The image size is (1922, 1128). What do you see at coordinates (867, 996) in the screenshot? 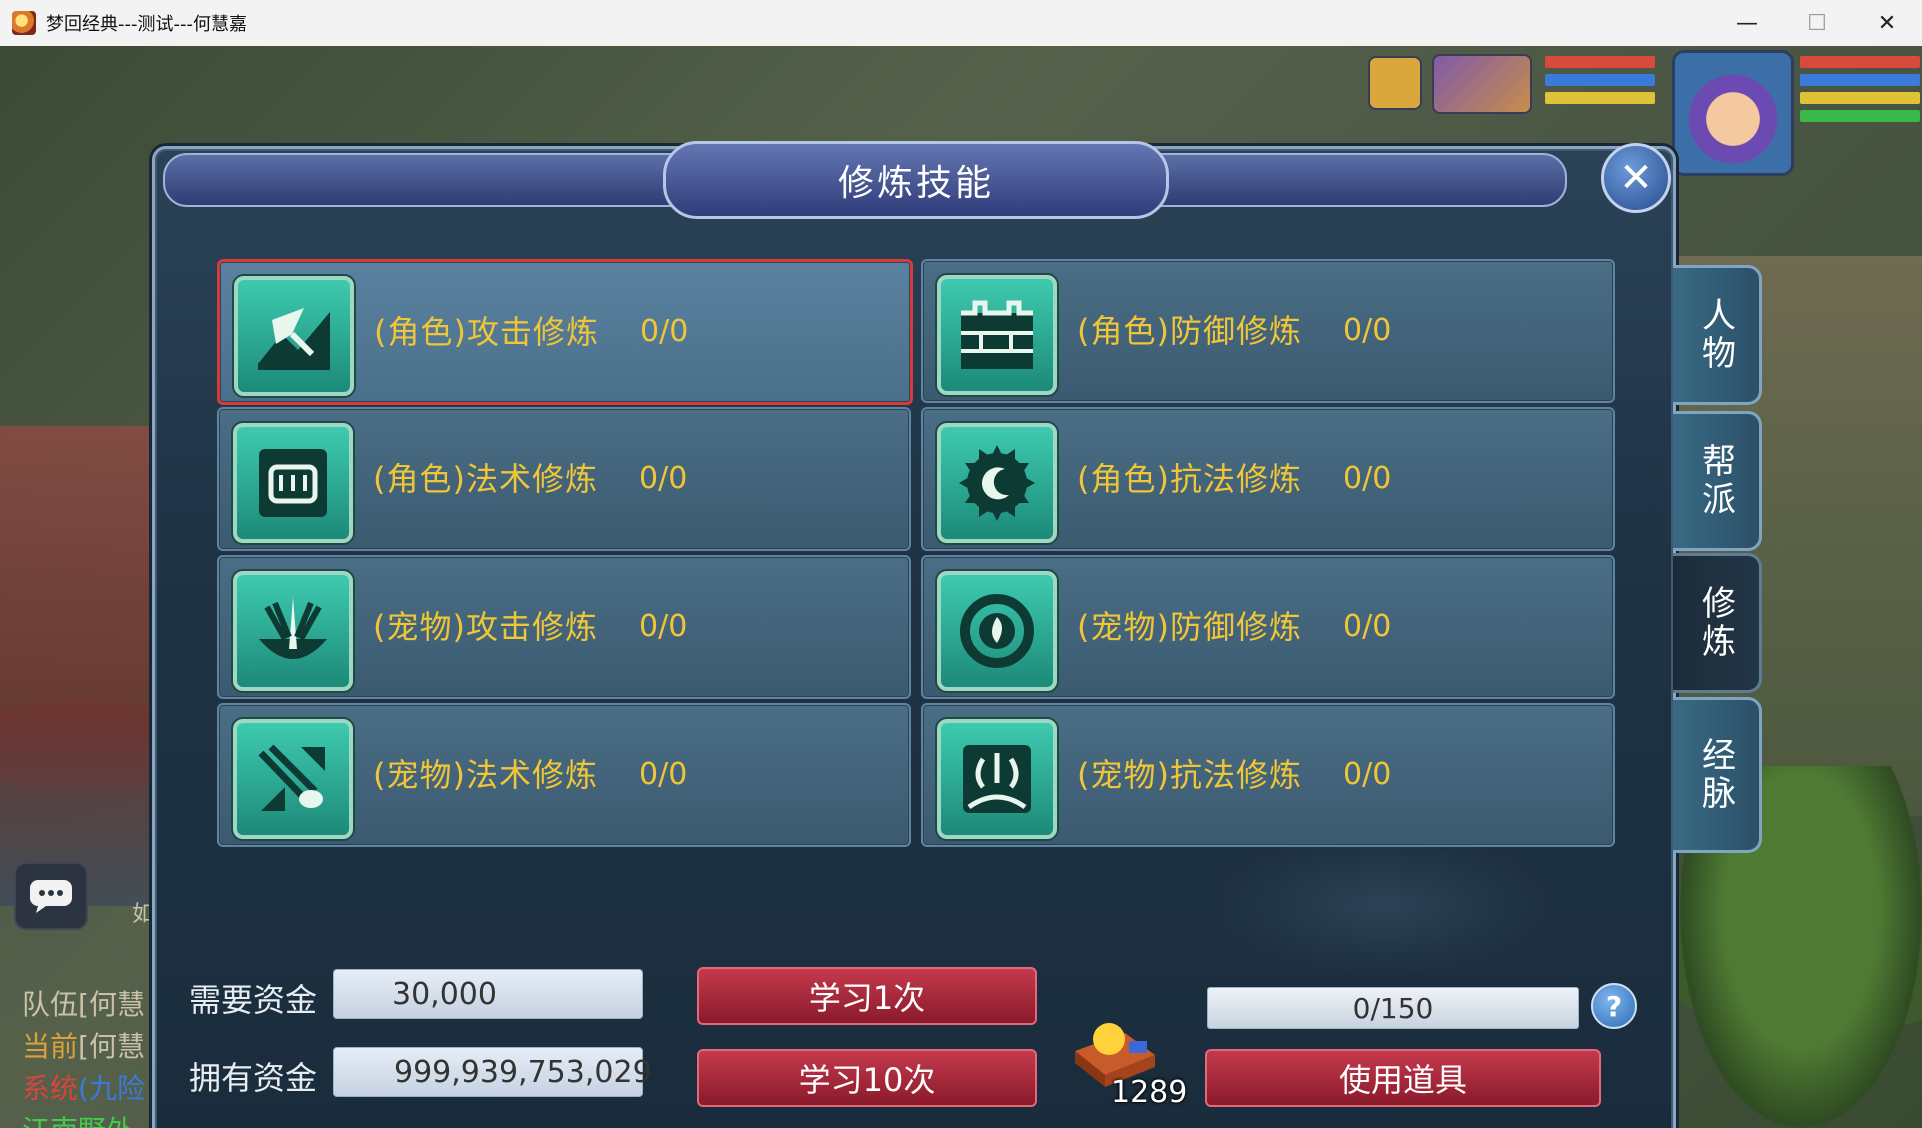
I see `learn-once-button: 学习1次` at bounding box center [867, 996].